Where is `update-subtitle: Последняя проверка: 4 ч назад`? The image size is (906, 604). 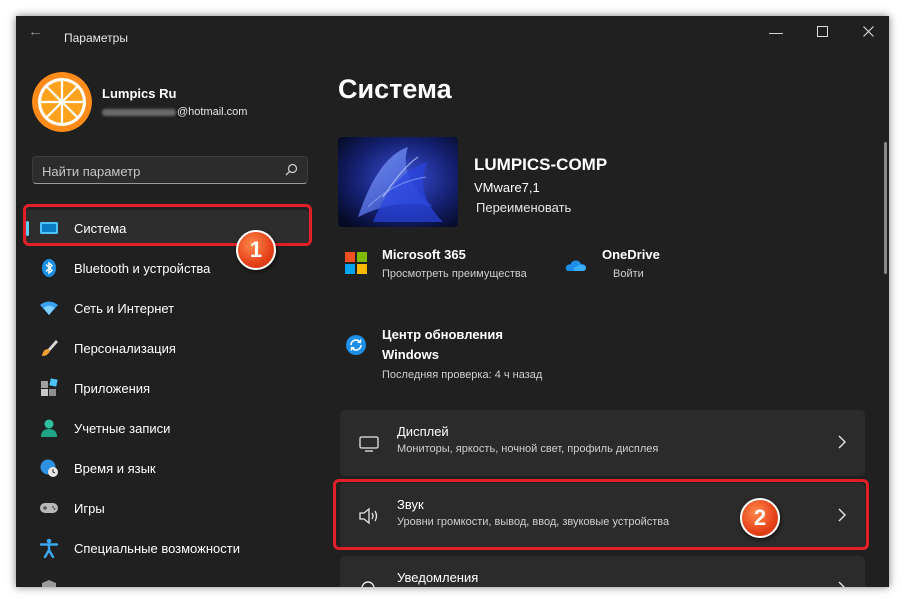 update-subtitle: Последняя проверка: 4 ч назад is located at coordinates (462, 375).